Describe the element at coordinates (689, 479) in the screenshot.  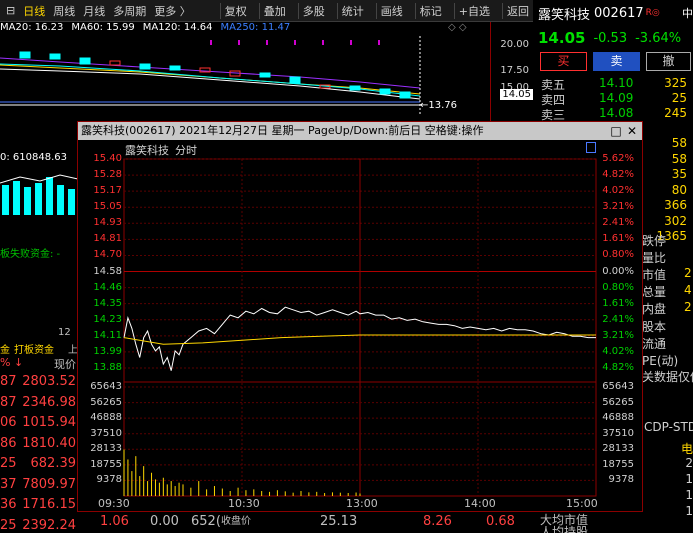
I see `cdp-value: 1` at that location.